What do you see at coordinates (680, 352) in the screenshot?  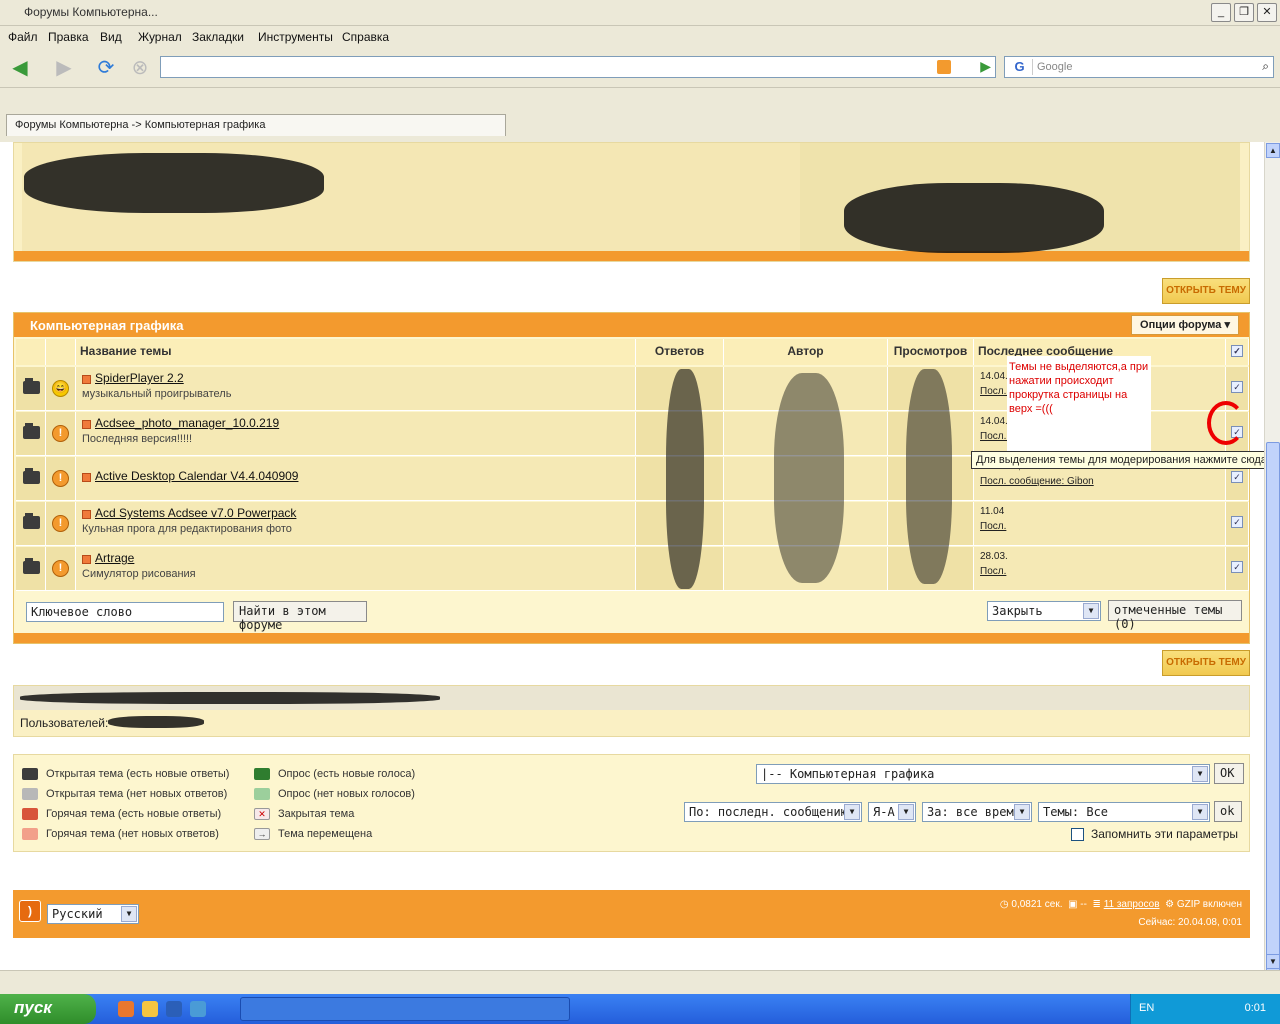 I see `column-answers: Ответов` at bounding box center [680, 352].